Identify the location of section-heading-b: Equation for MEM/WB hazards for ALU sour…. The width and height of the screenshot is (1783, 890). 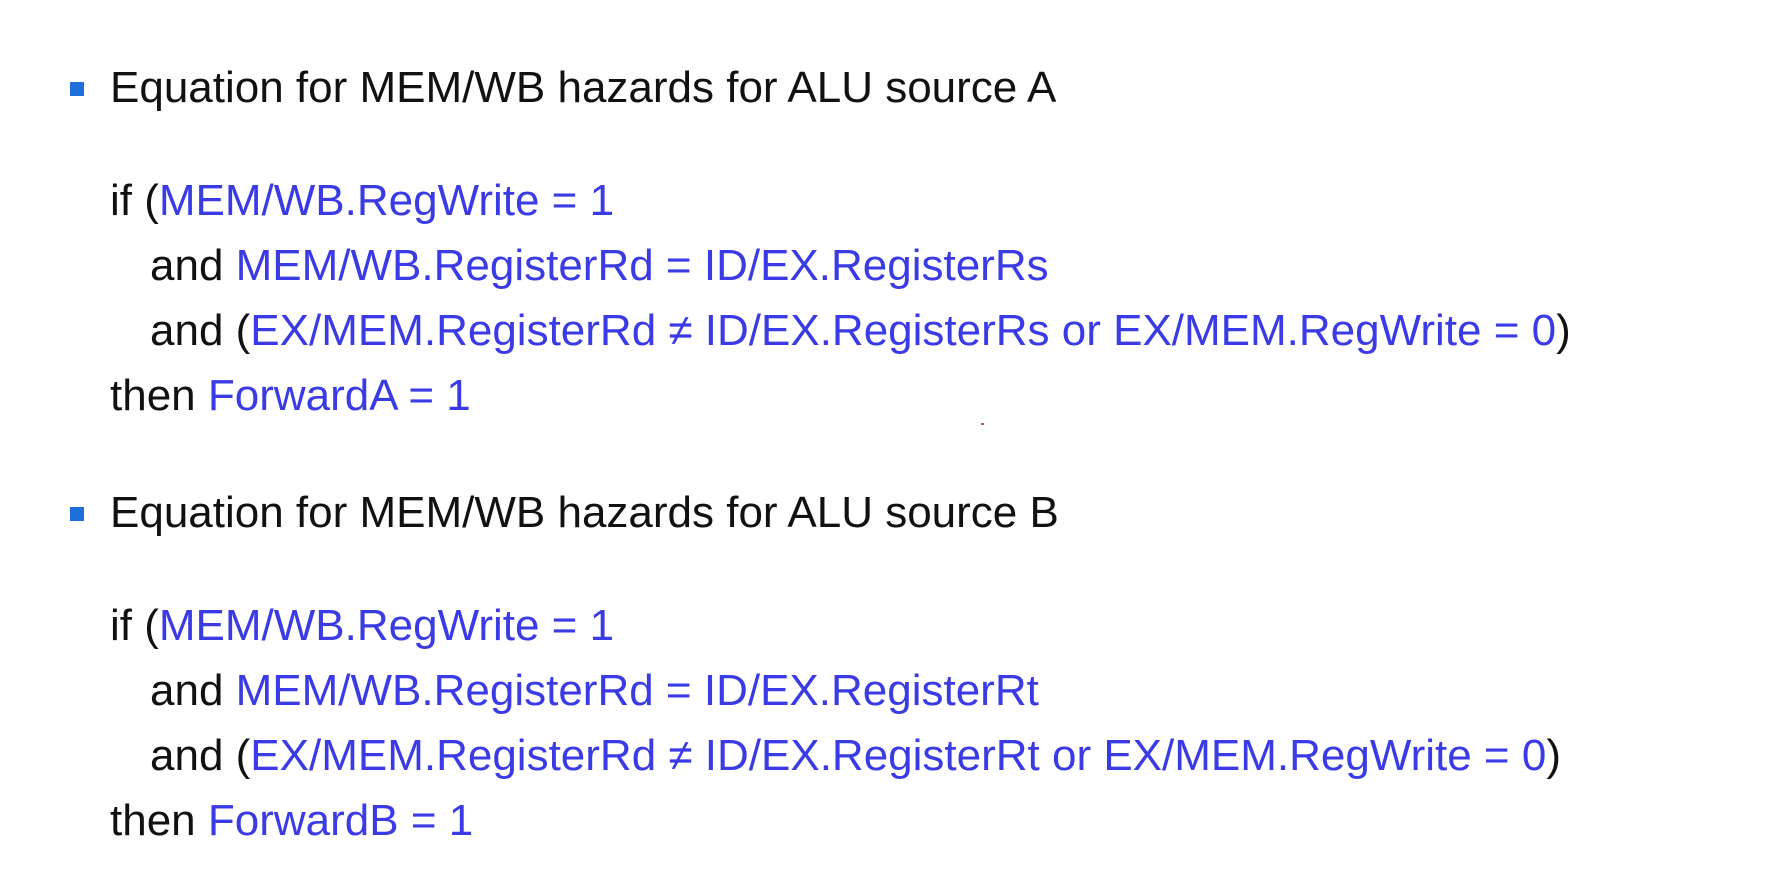
(584, 512).